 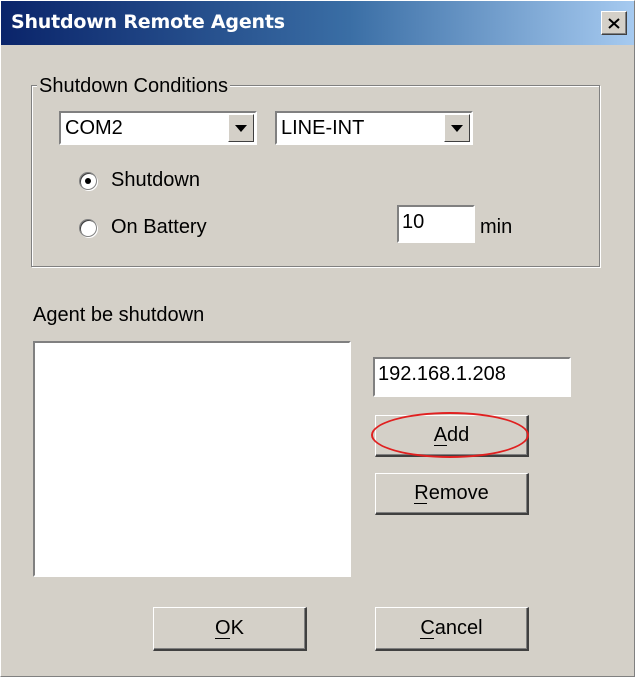 What do you see at coordinates (472, 377) in the screenshot?
I see `ip-address-input: 192.168.1.208` at bounding box center [472, 377].